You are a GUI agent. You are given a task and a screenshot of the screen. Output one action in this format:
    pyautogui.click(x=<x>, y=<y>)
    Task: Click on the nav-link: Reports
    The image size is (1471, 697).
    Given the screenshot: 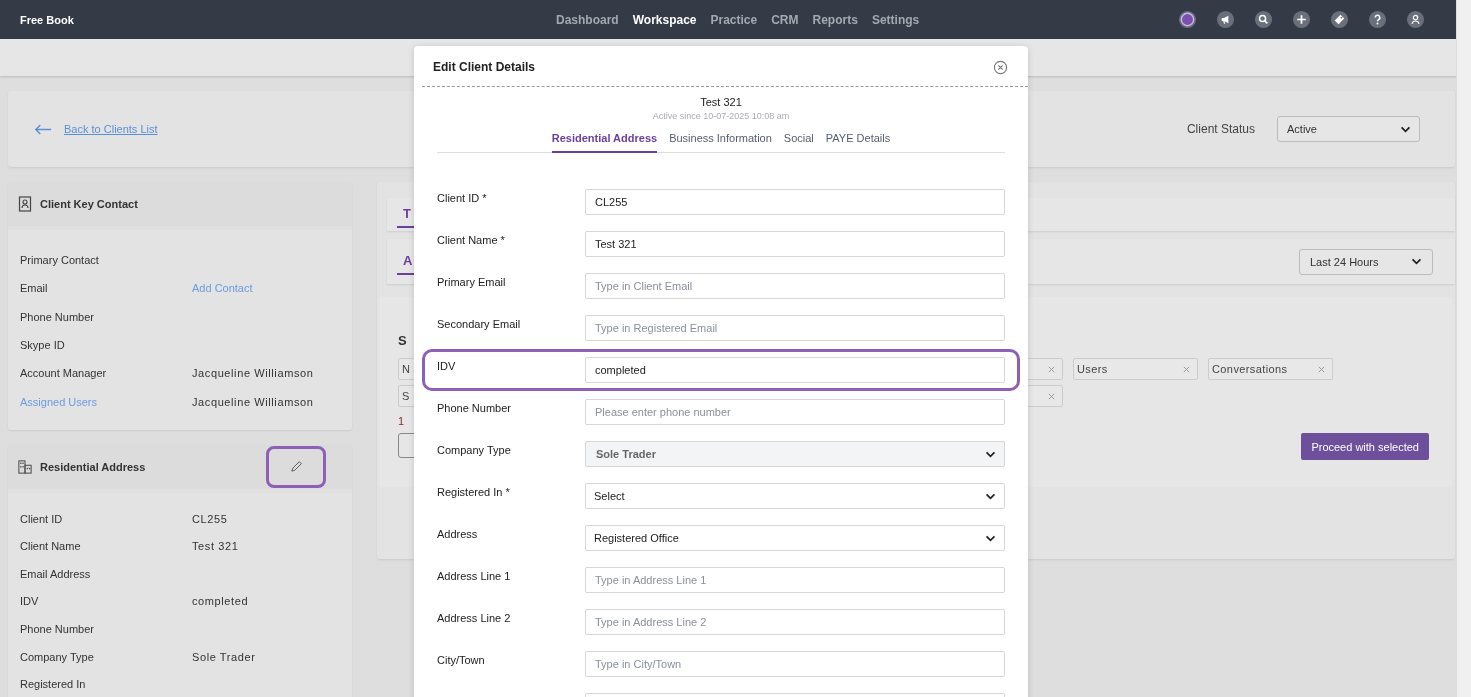 What is the action you would take?
    pyautogui.click(x=835, y=19)
    